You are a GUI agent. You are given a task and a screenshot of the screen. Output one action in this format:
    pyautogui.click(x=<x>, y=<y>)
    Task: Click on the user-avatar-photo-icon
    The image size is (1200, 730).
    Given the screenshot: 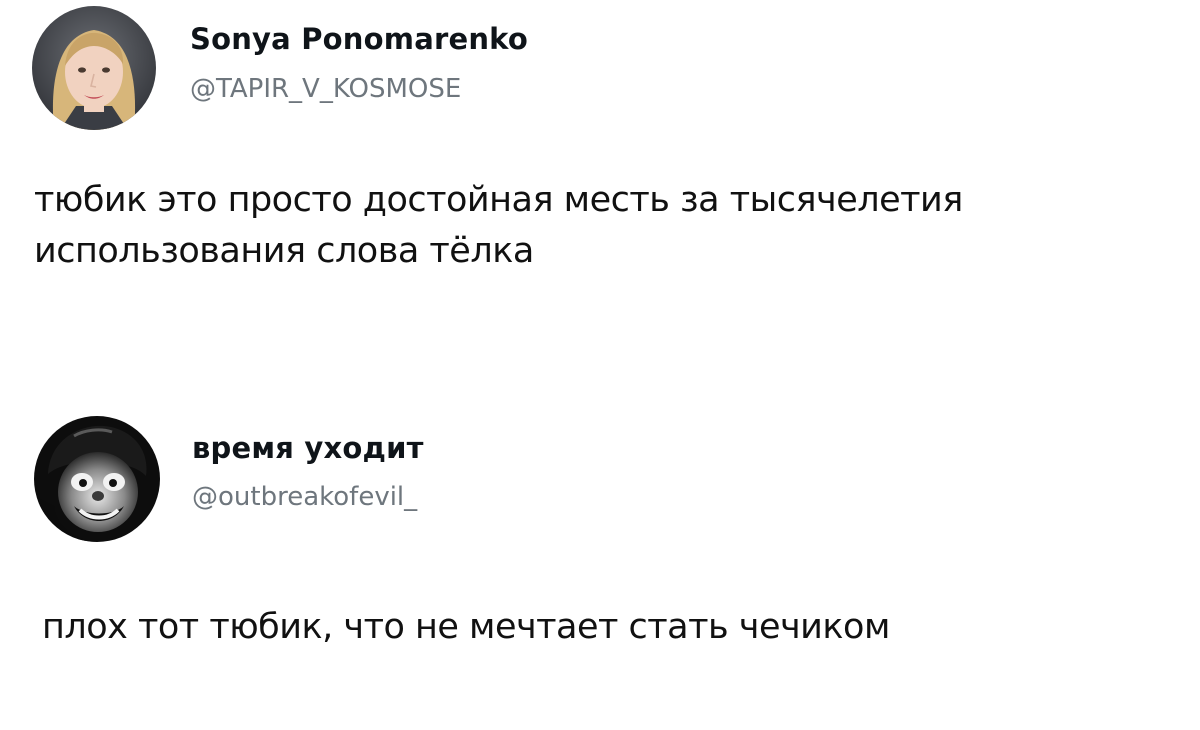 What is the action you would take?
    pyautogui.click(x=94, y=68)
    